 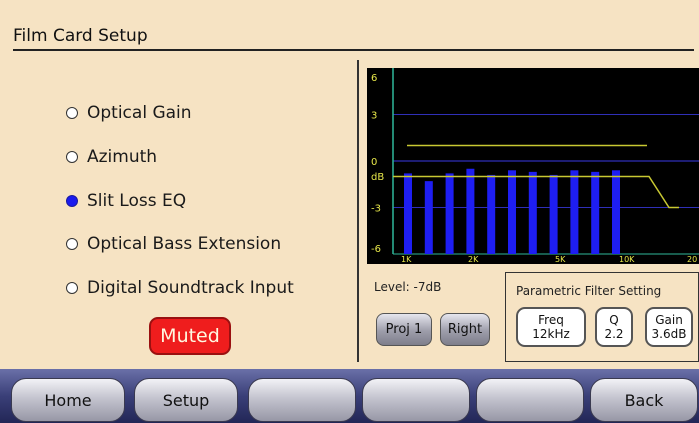 I want to click on option-label: Optical Bass Extension, so click(x=184, y=244).